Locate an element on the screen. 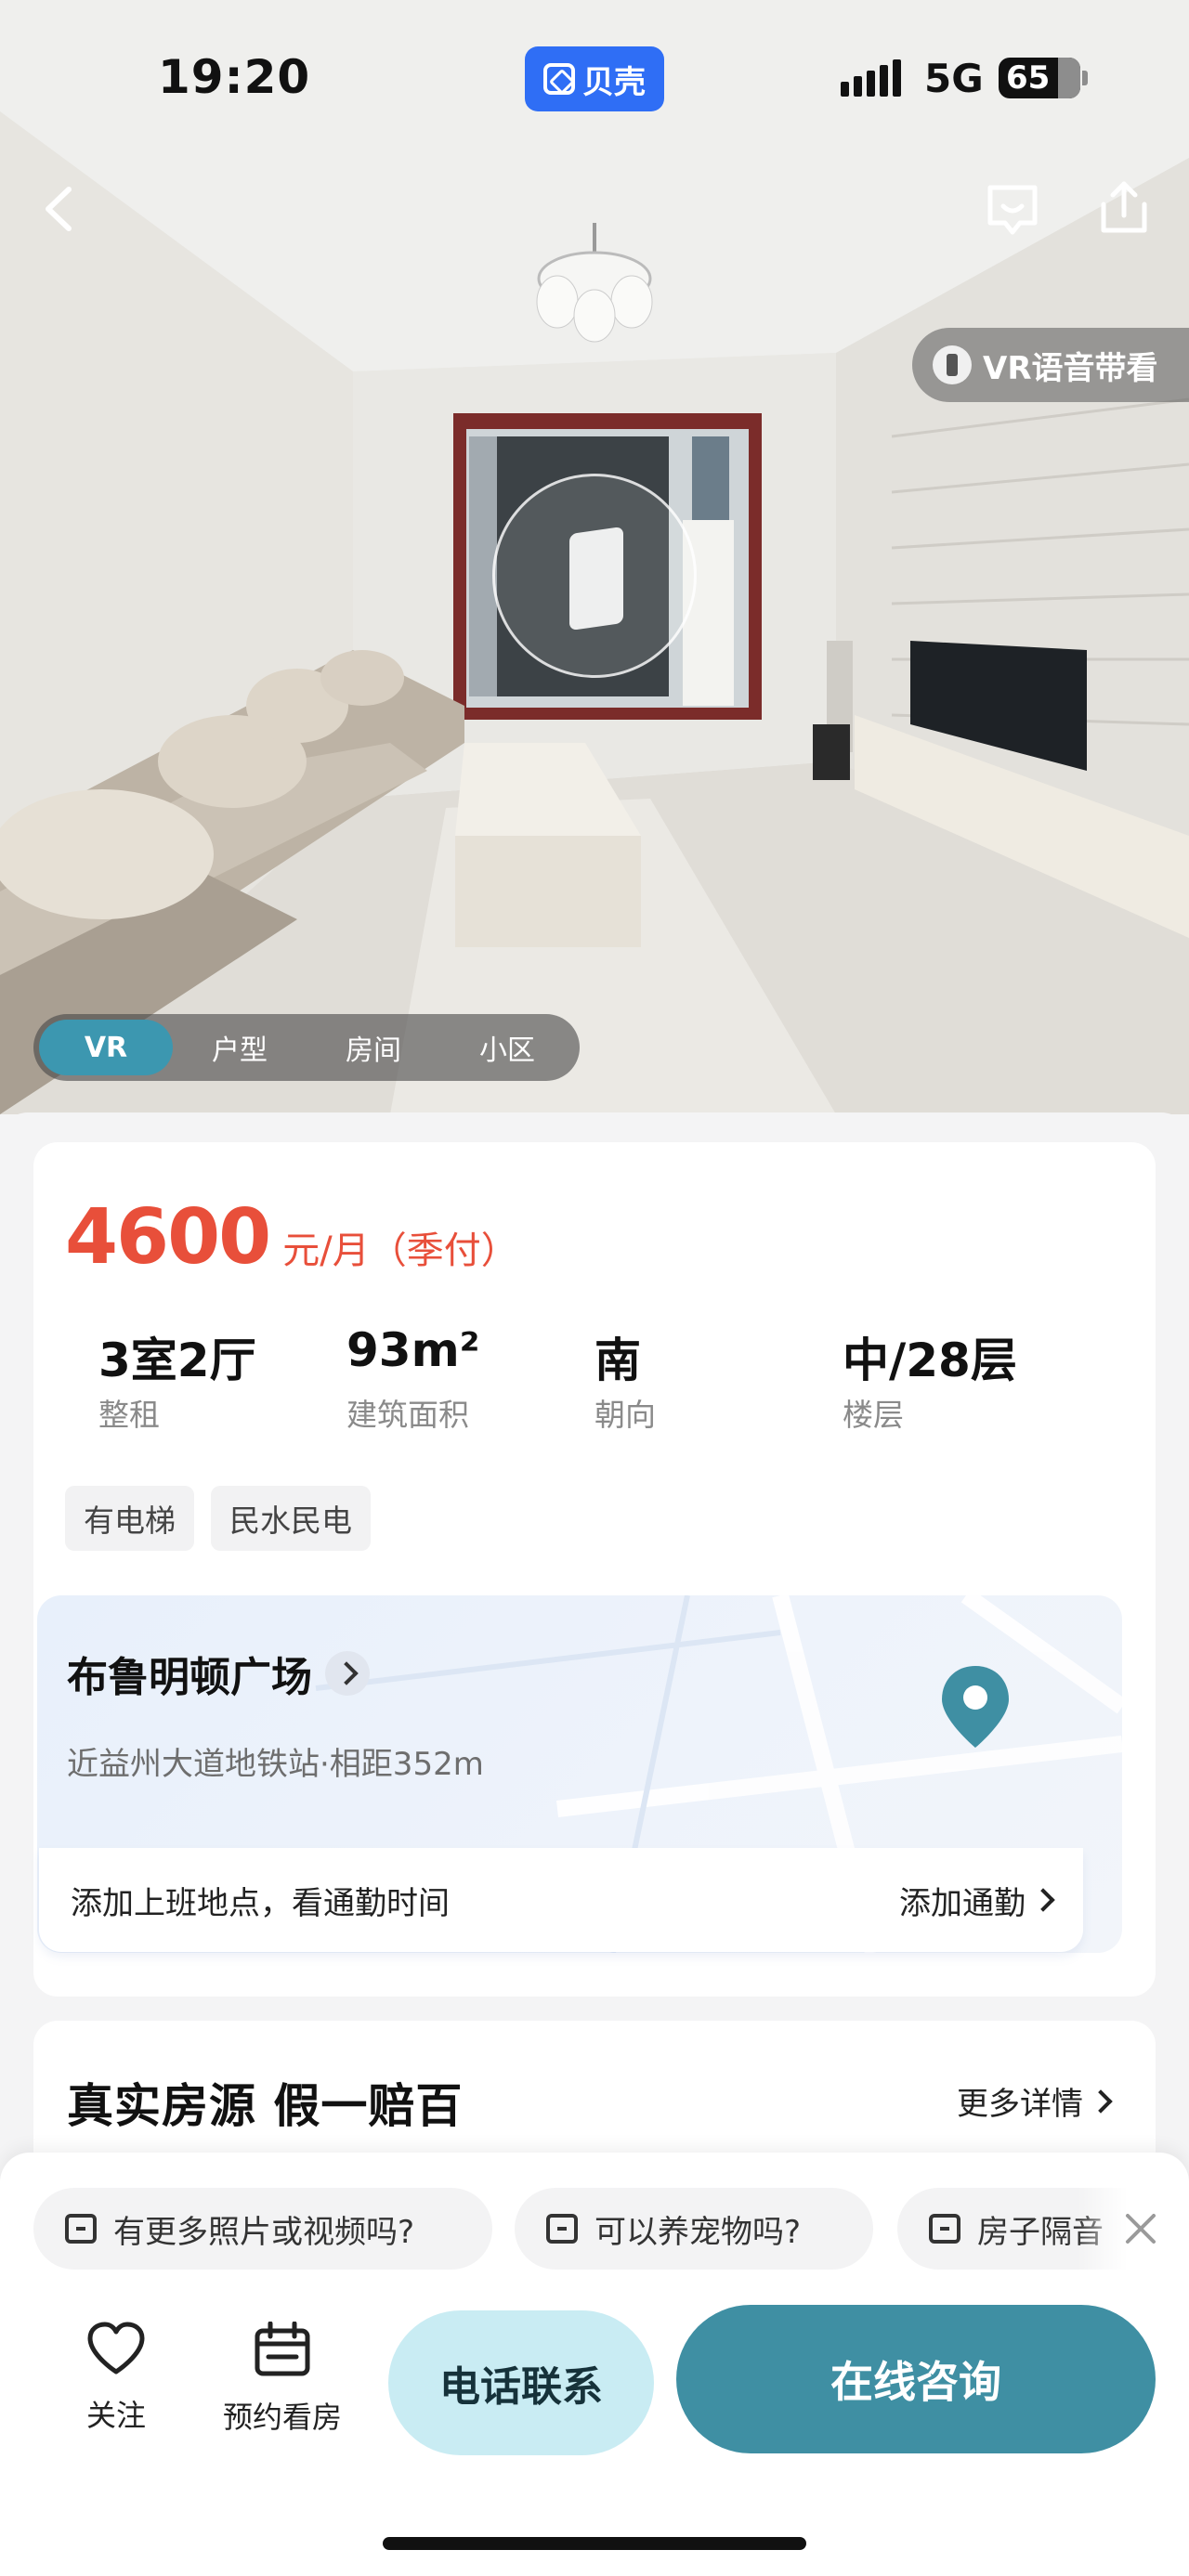 This screenshot has width=1189, height=2576. calendar-icon is located at coordinates (283, 2348).